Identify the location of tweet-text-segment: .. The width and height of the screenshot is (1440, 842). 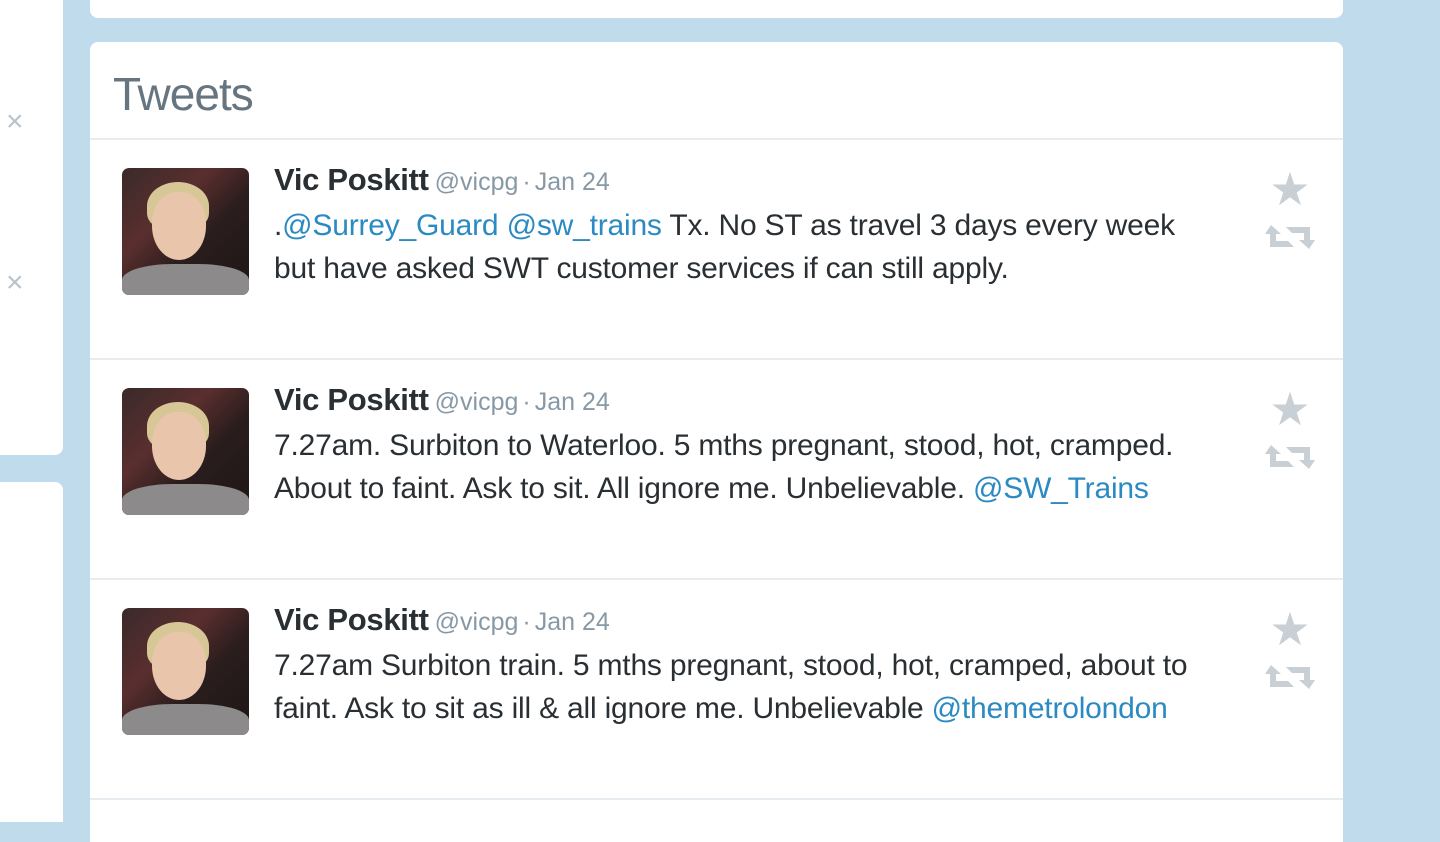
(278, 225).